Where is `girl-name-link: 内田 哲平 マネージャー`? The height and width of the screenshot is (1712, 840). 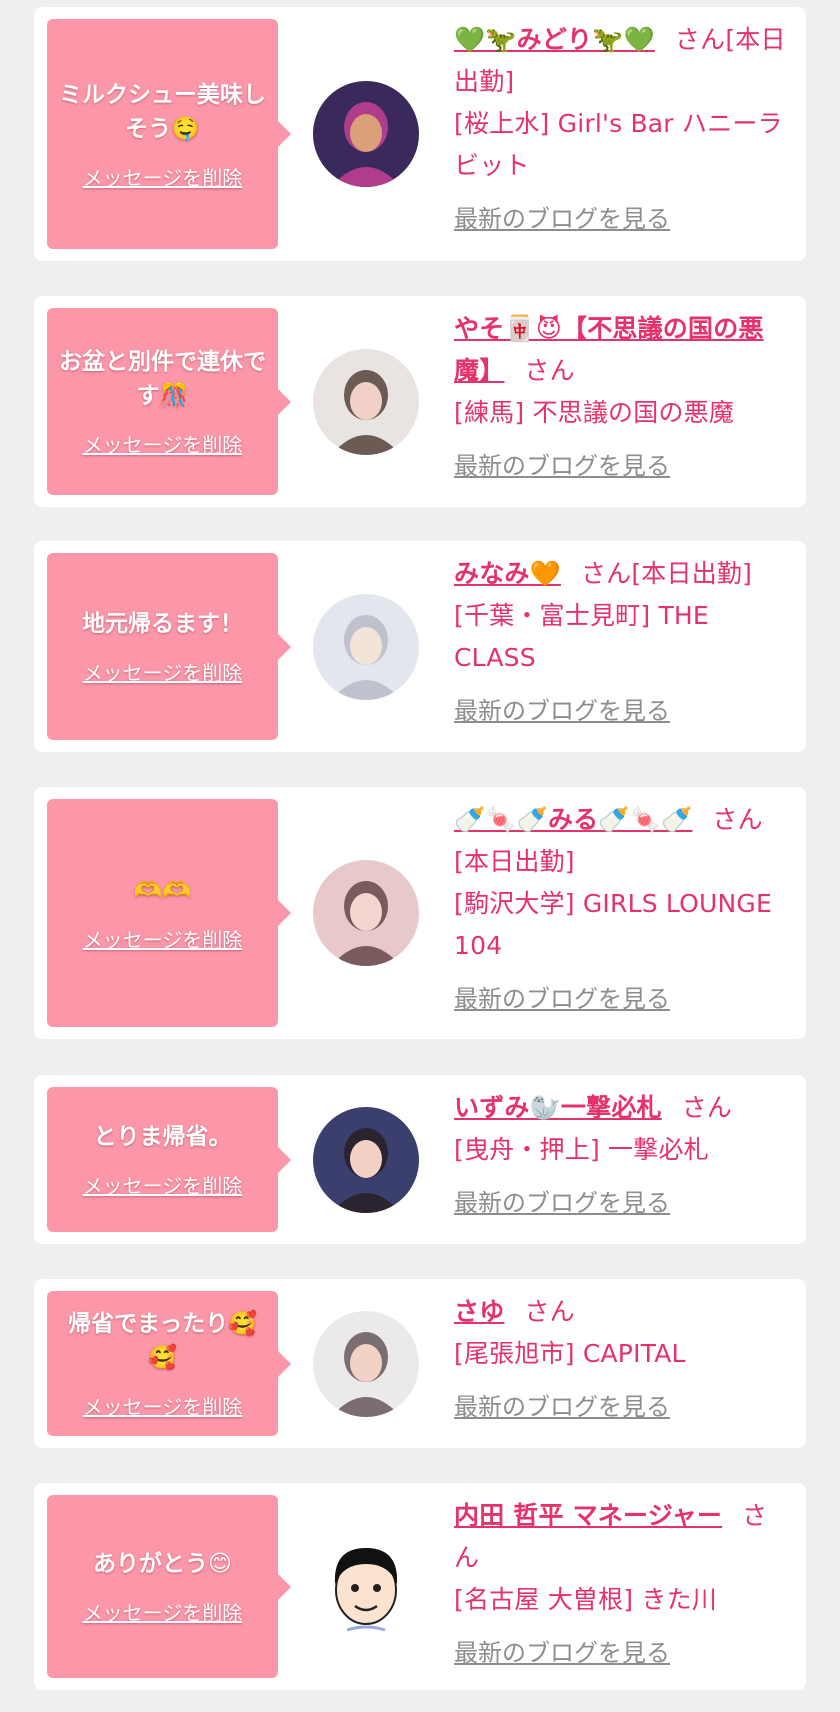 girl-name-link: 内田 哲平 マネージャー is located at coordinates (588, 1515).